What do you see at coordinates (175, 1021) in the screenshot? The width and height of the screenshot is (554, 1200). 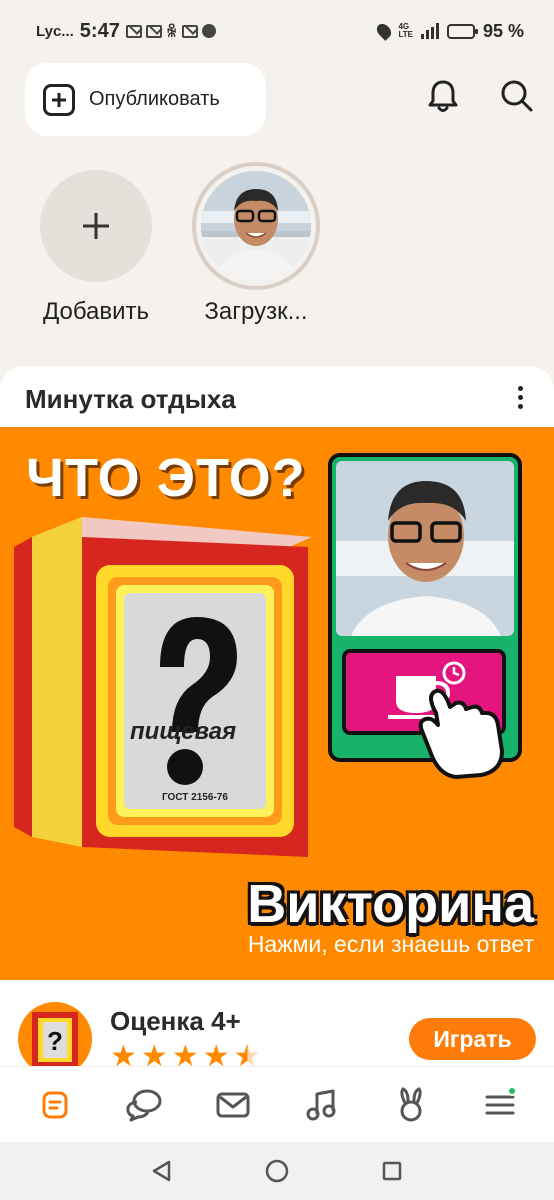 I see `rating-label: Оценка 4+` at bounding box center [175, 1021].